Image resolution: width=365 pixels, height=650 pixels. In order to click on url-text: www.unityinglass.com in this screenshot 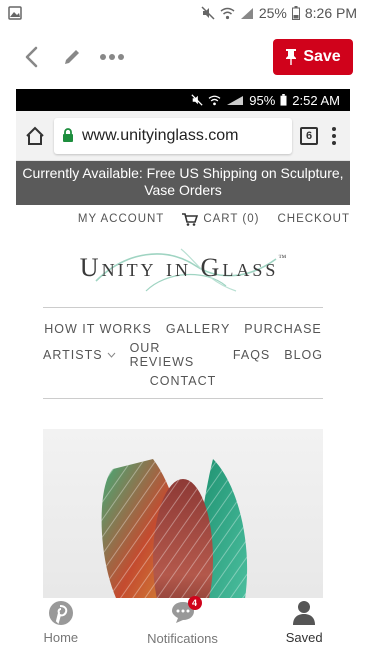, I will do `click(160, 135)`.